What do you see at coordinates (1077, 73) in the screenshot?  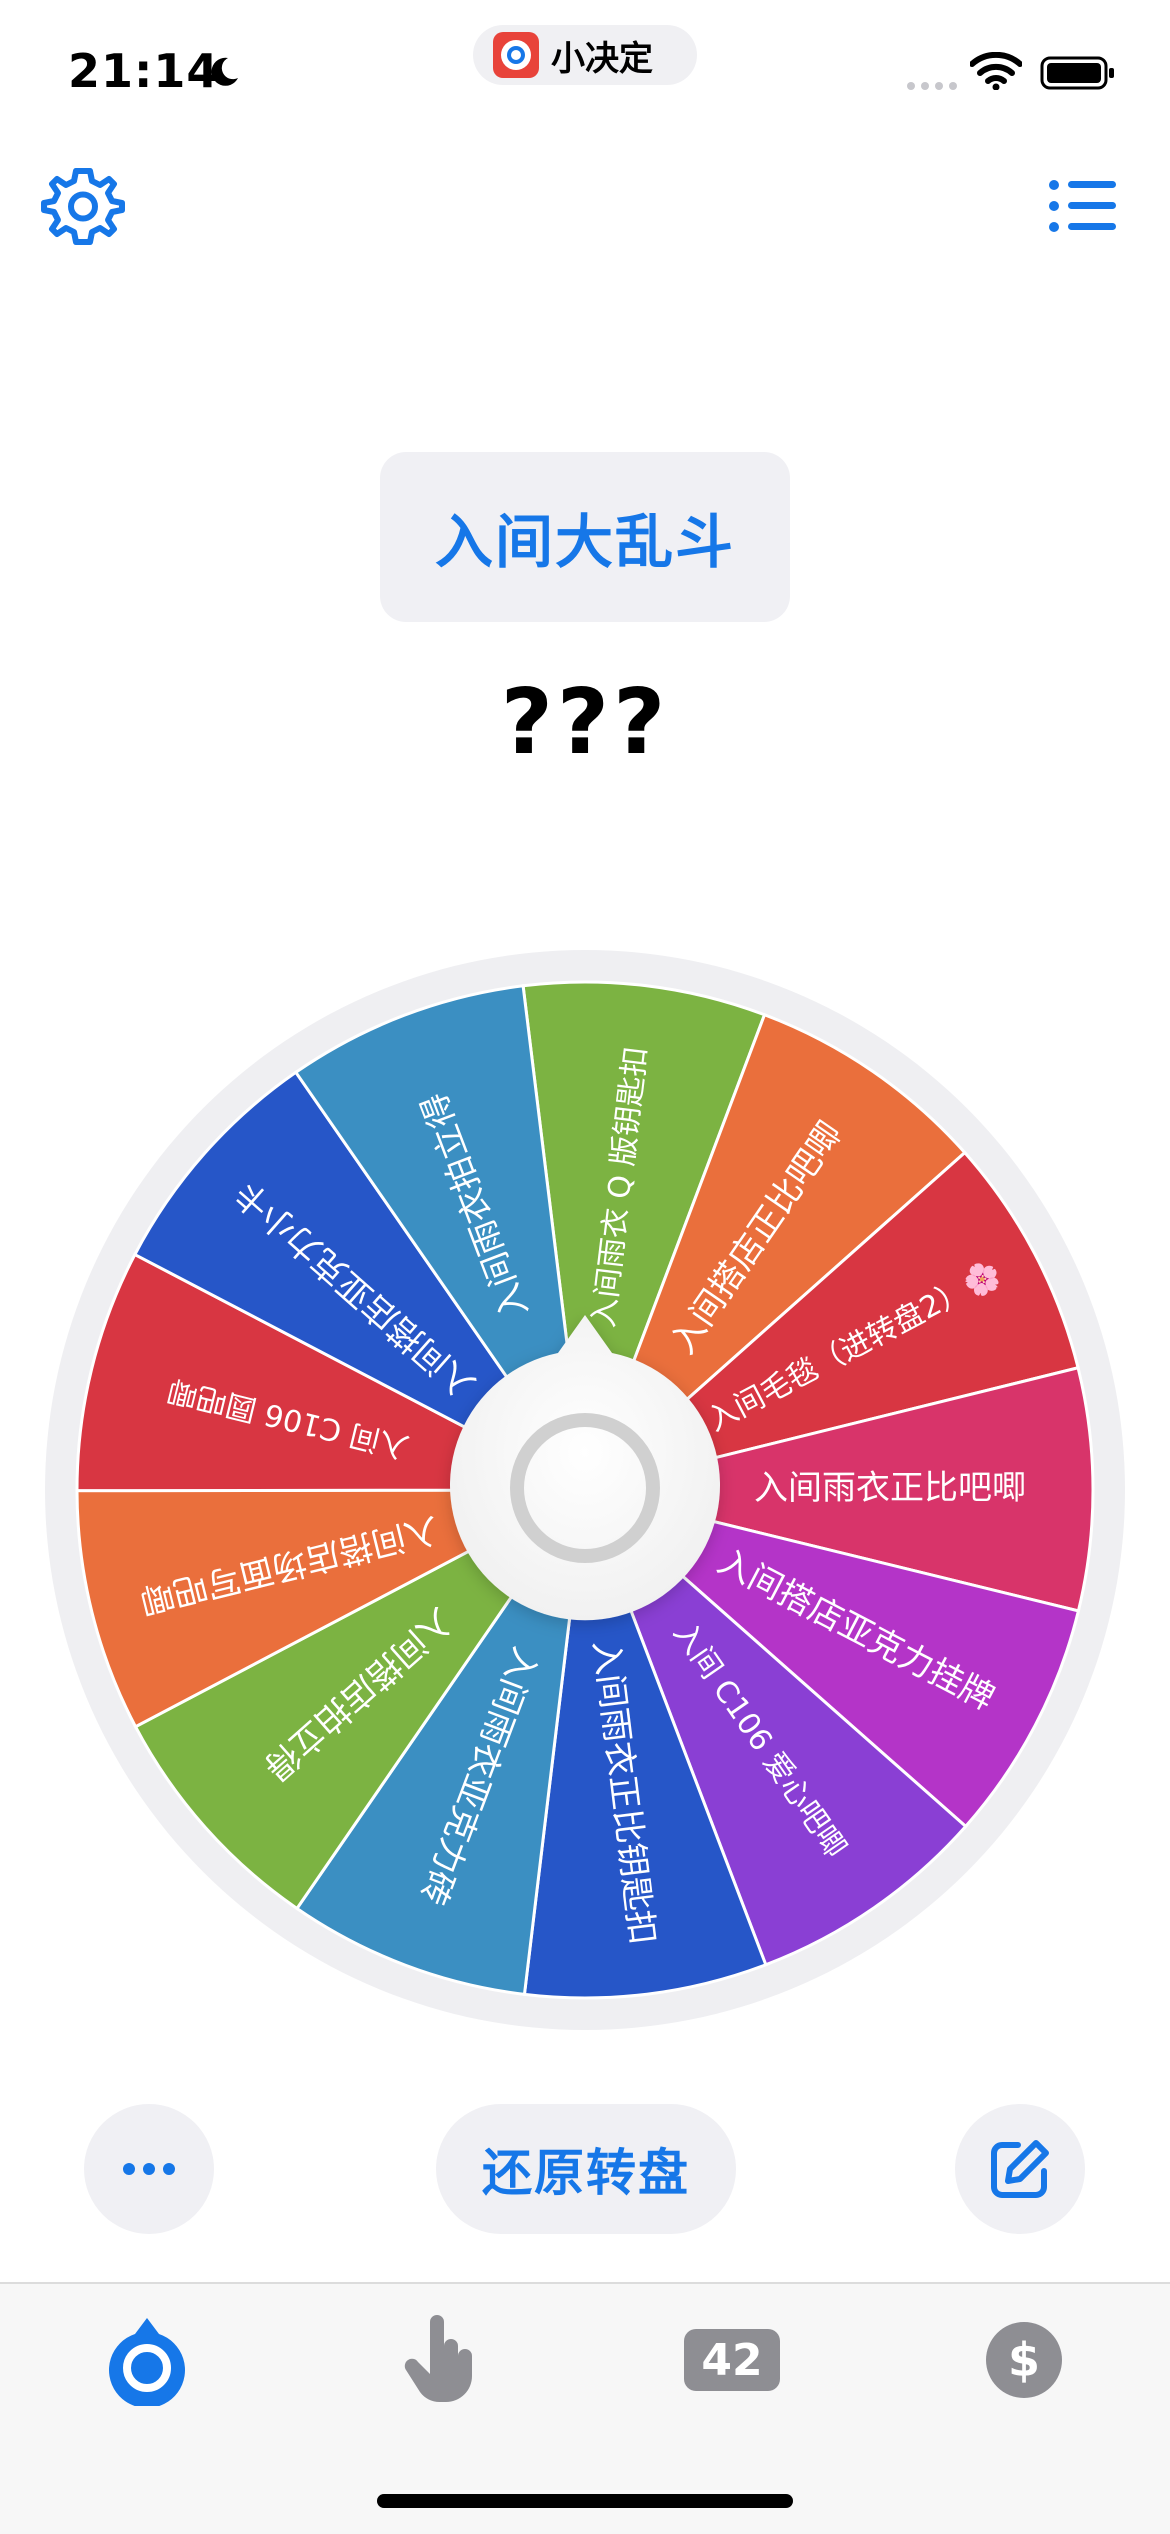 I see `battery-icon` at bounding box center [1077, 73].